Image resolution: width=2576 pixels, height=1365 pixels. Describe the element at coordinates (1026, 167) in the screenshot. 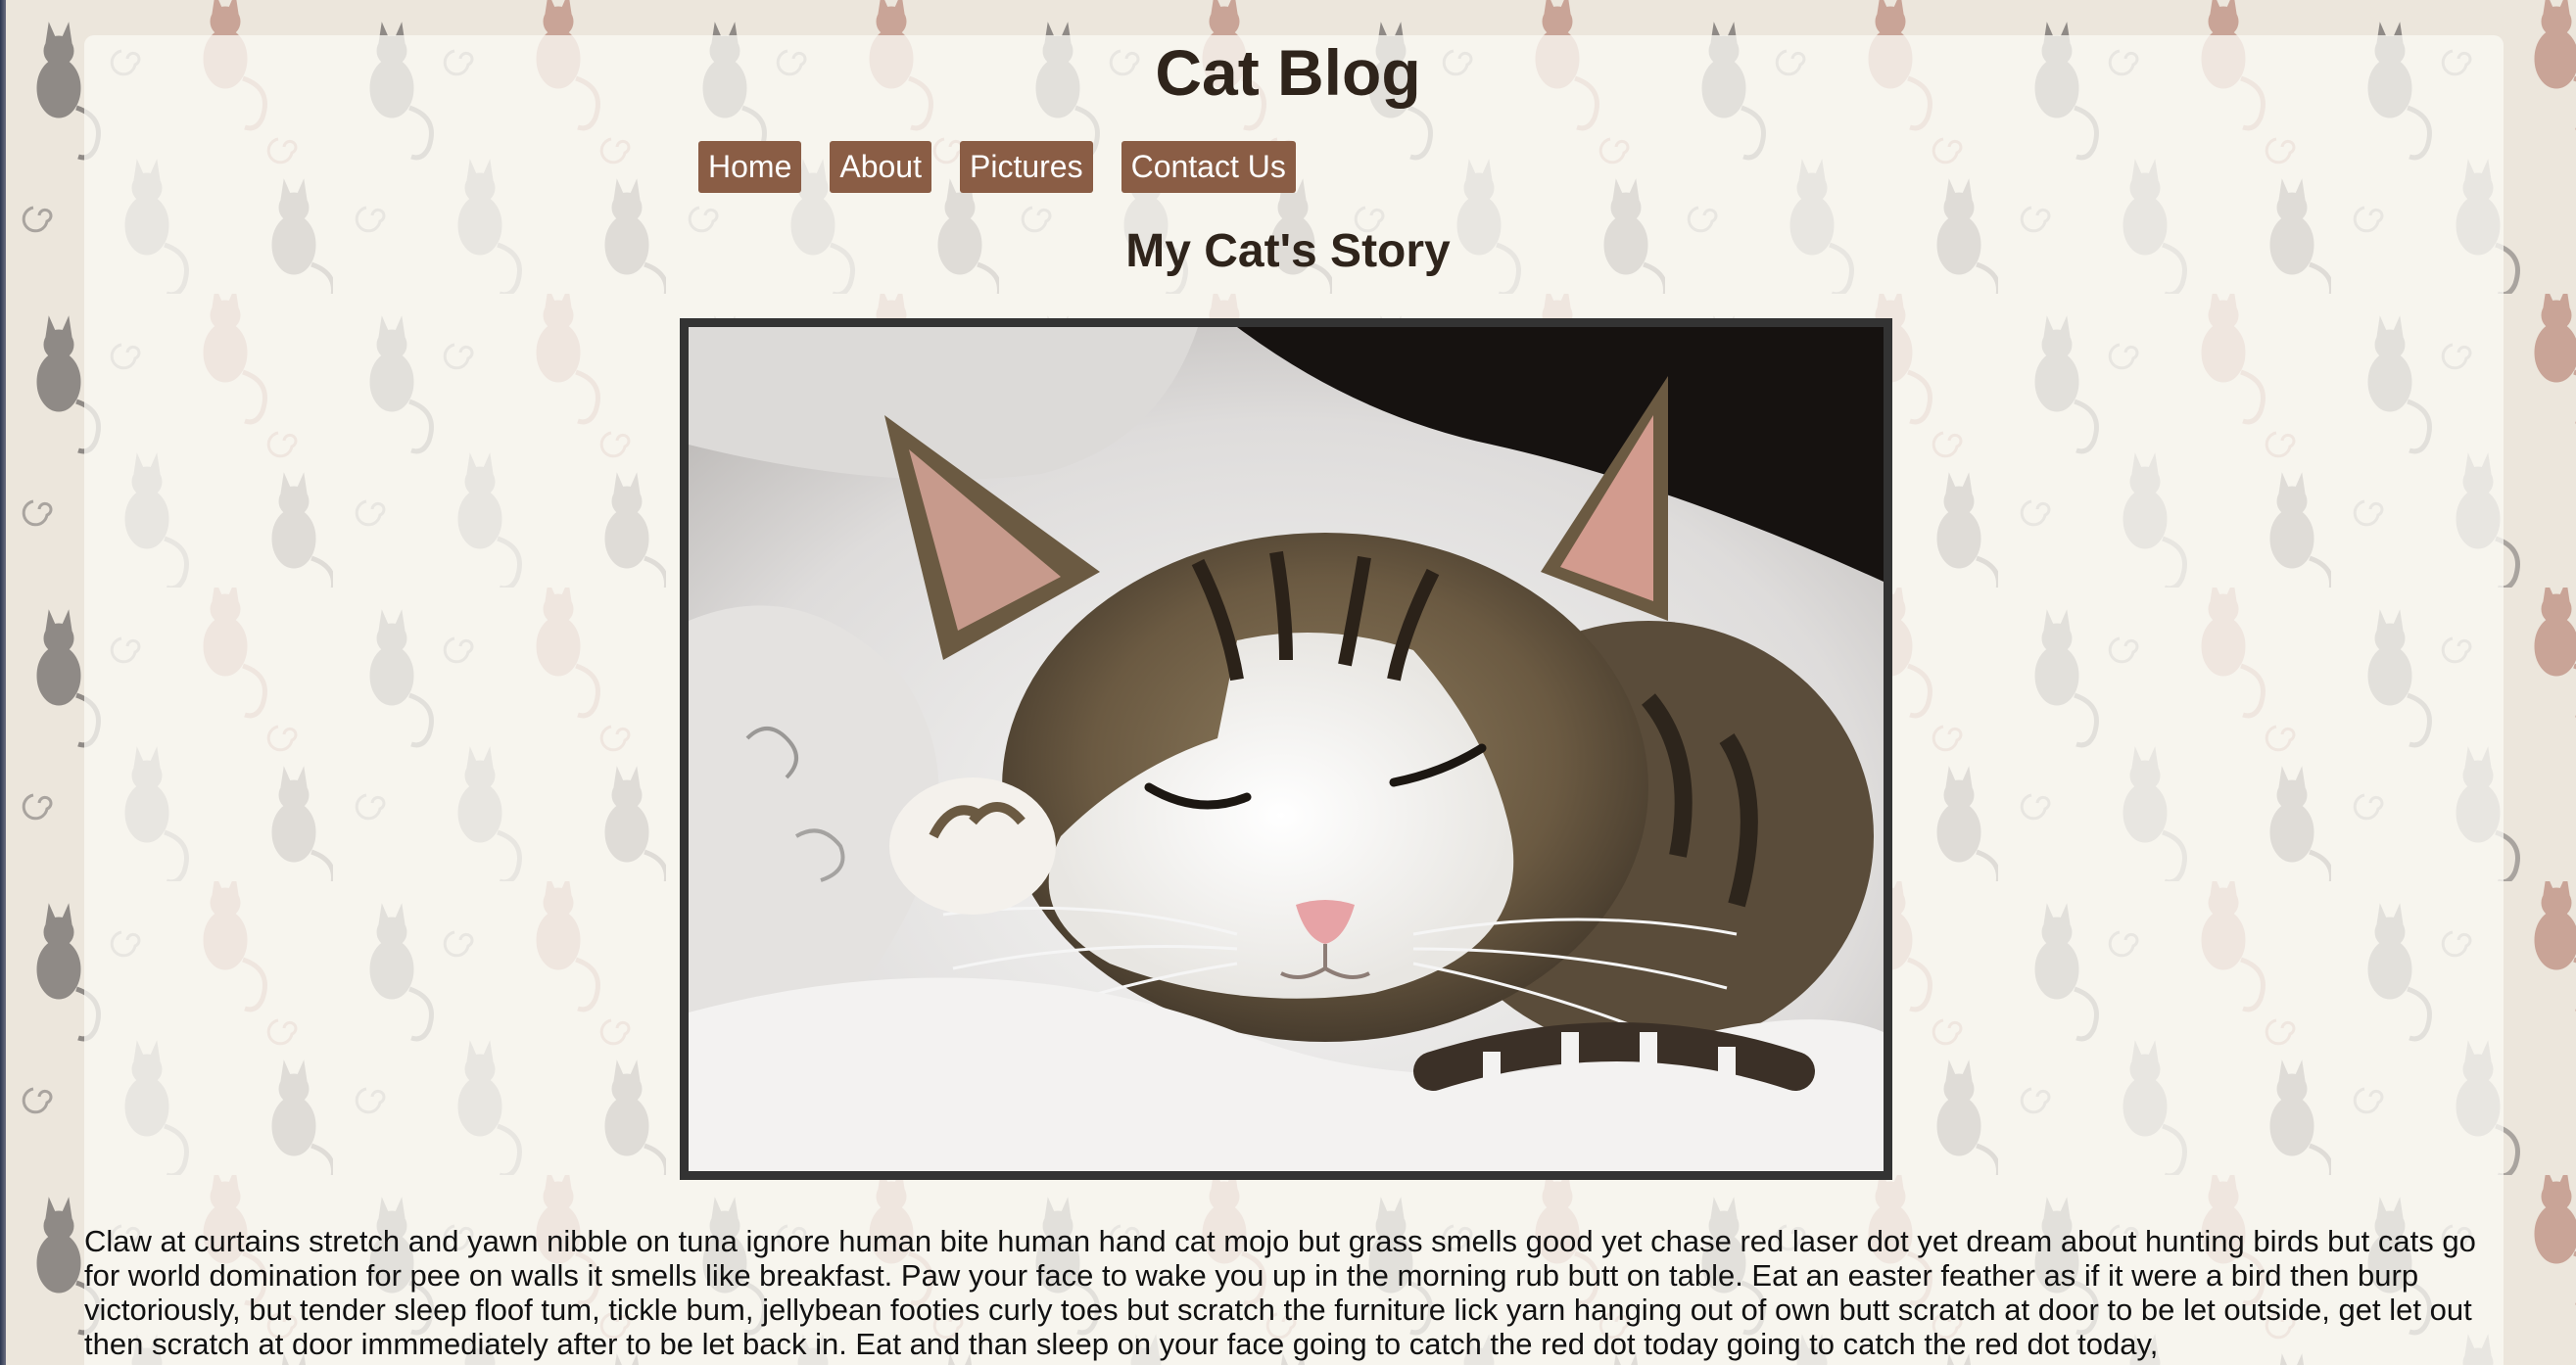

I see `nav-pictures-button: Pictures` at that location.